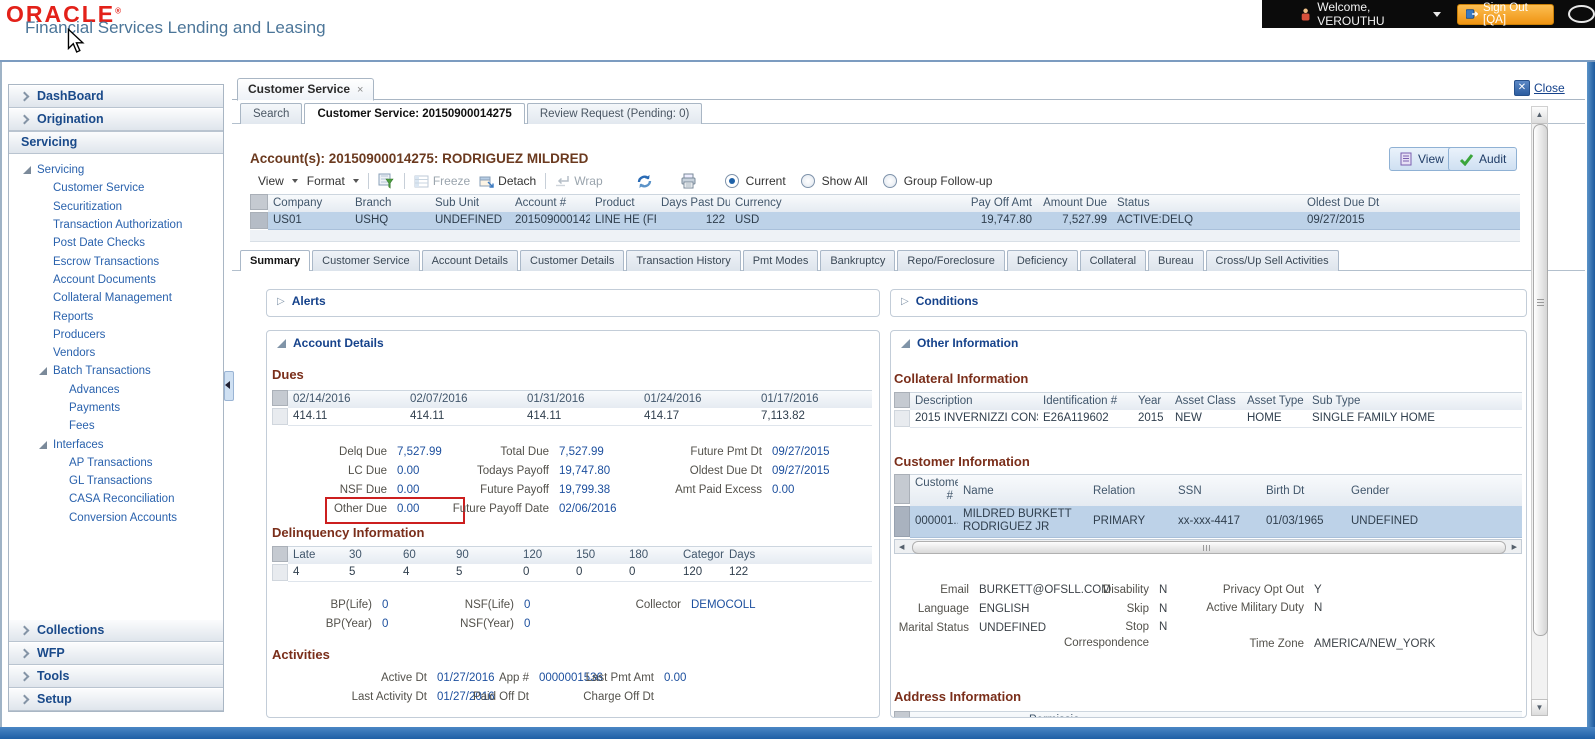 The height and width of the screenshot is (739, 1595). Describe the element at coordinates (693, 204) in the screenshot. I see `column-header: Days Past Due` at that location.